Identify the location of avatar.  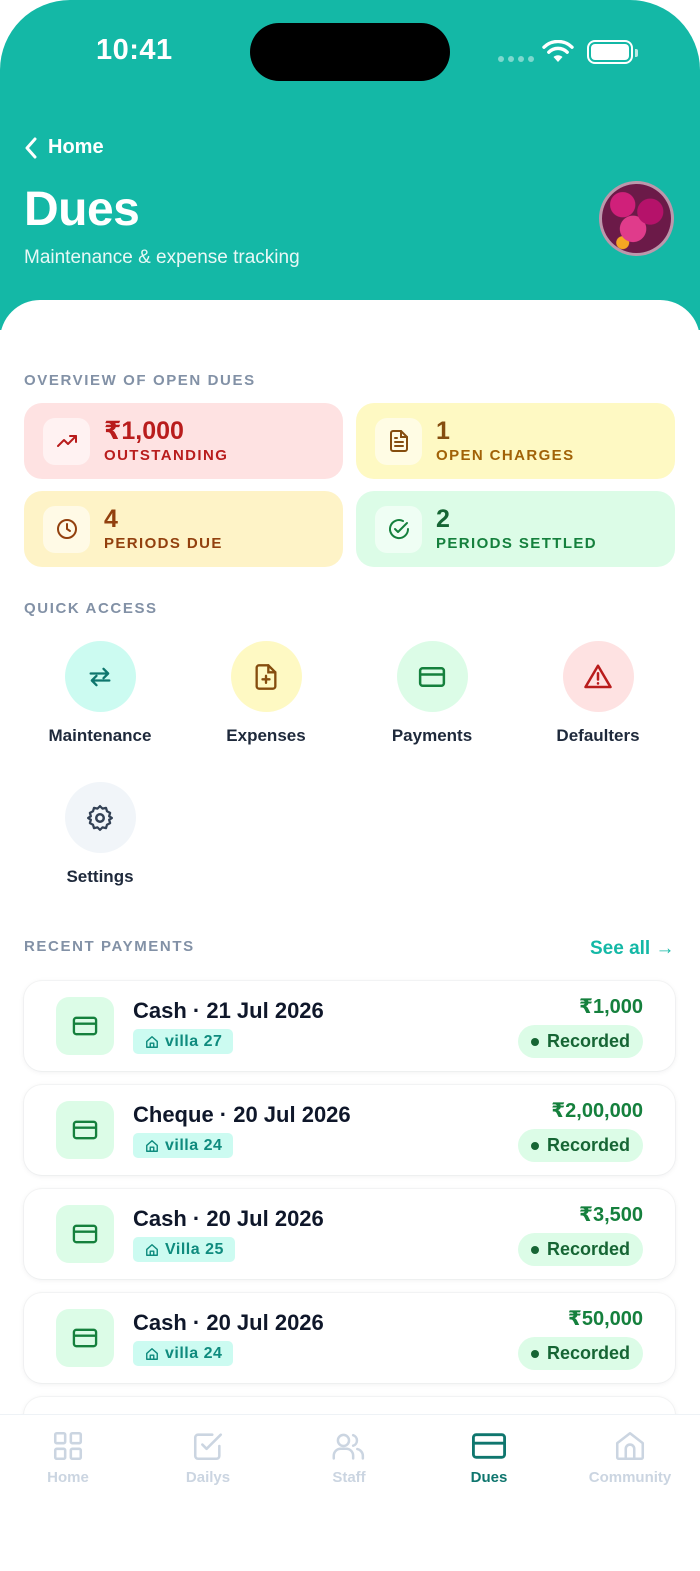
(636, 218).